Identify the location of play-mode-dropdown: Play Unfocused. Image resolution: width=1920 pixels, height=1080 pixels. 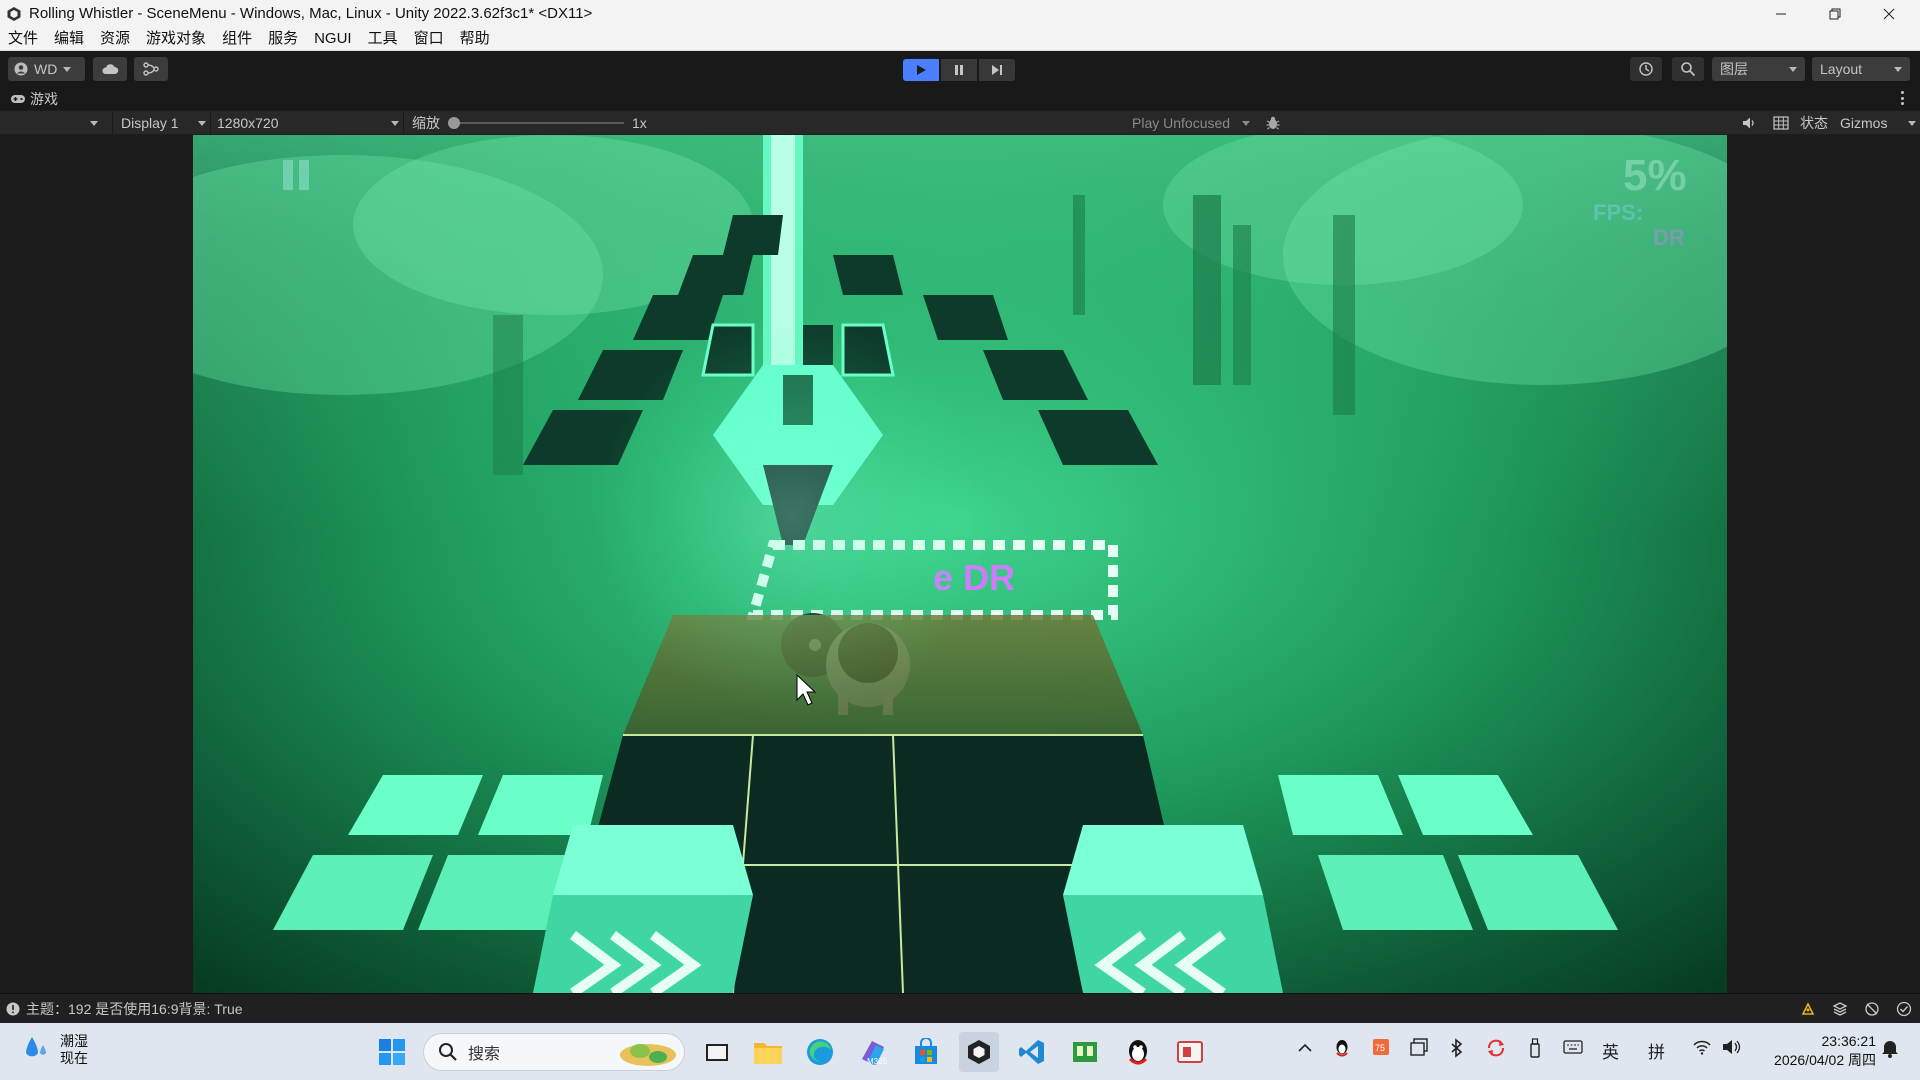
(1190, 123).